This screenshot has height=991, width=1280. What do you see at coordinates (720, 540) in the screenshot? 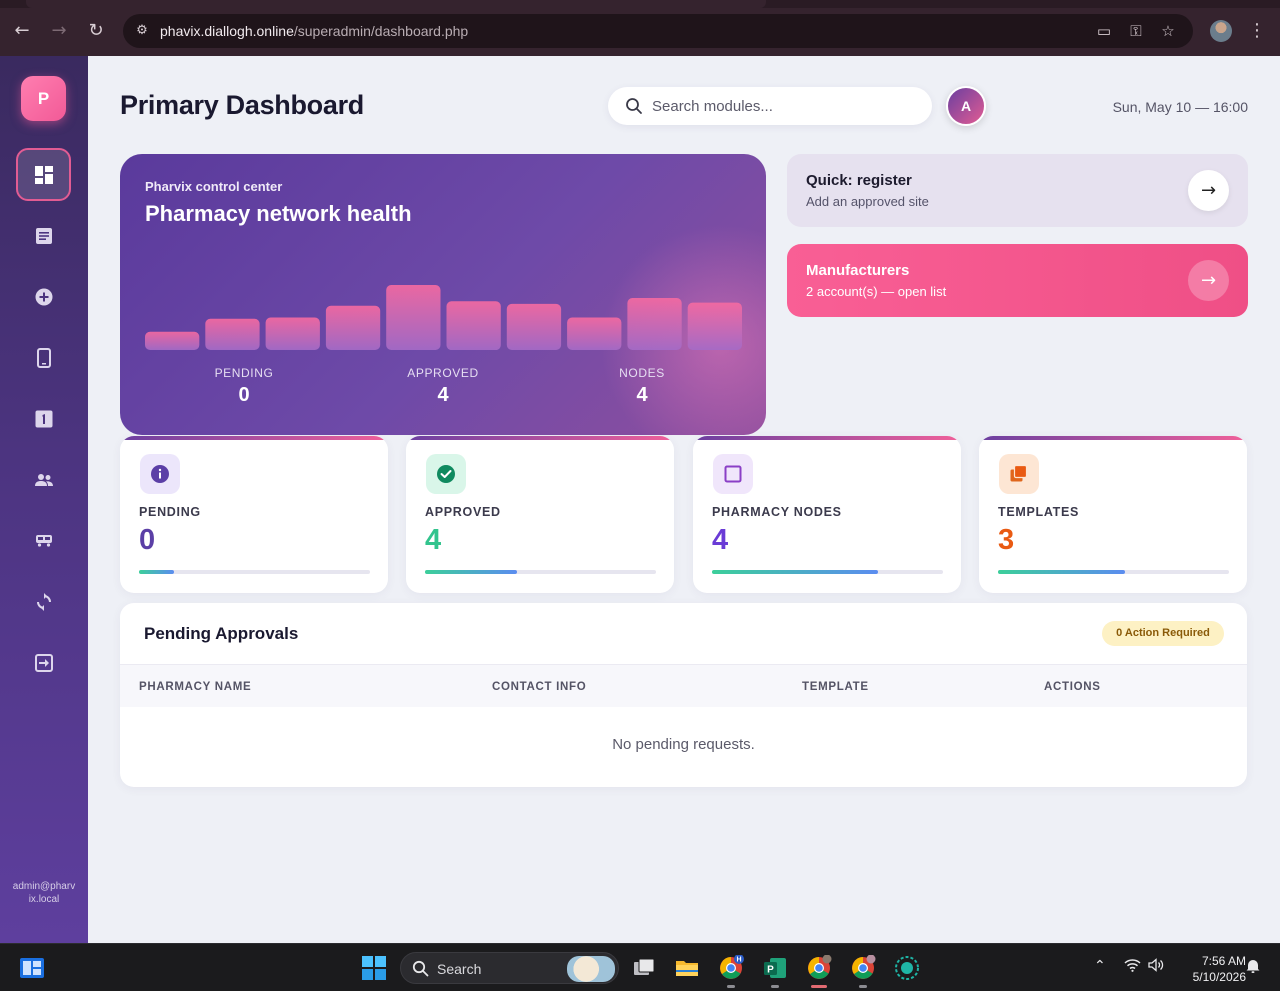
I see `stat-value: 4` at bounding box center [720, 540].